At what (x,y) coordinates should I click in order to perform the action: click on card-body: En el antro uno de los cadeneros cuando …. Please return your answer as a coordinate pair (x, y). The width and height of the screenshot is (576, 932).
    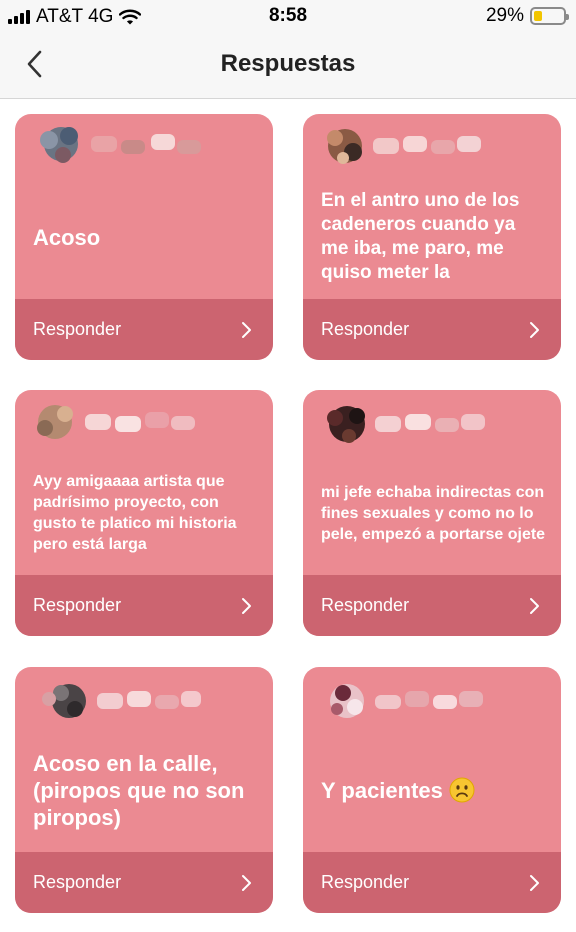
    Looking at the image, I should click on (434, 237).